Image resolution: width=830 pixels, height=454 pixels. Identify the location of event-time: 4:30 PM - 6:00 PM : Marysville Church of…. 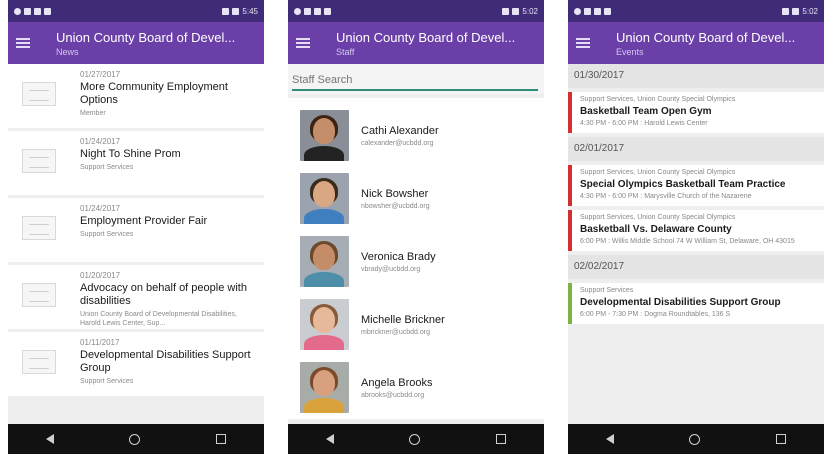
(666, 196).